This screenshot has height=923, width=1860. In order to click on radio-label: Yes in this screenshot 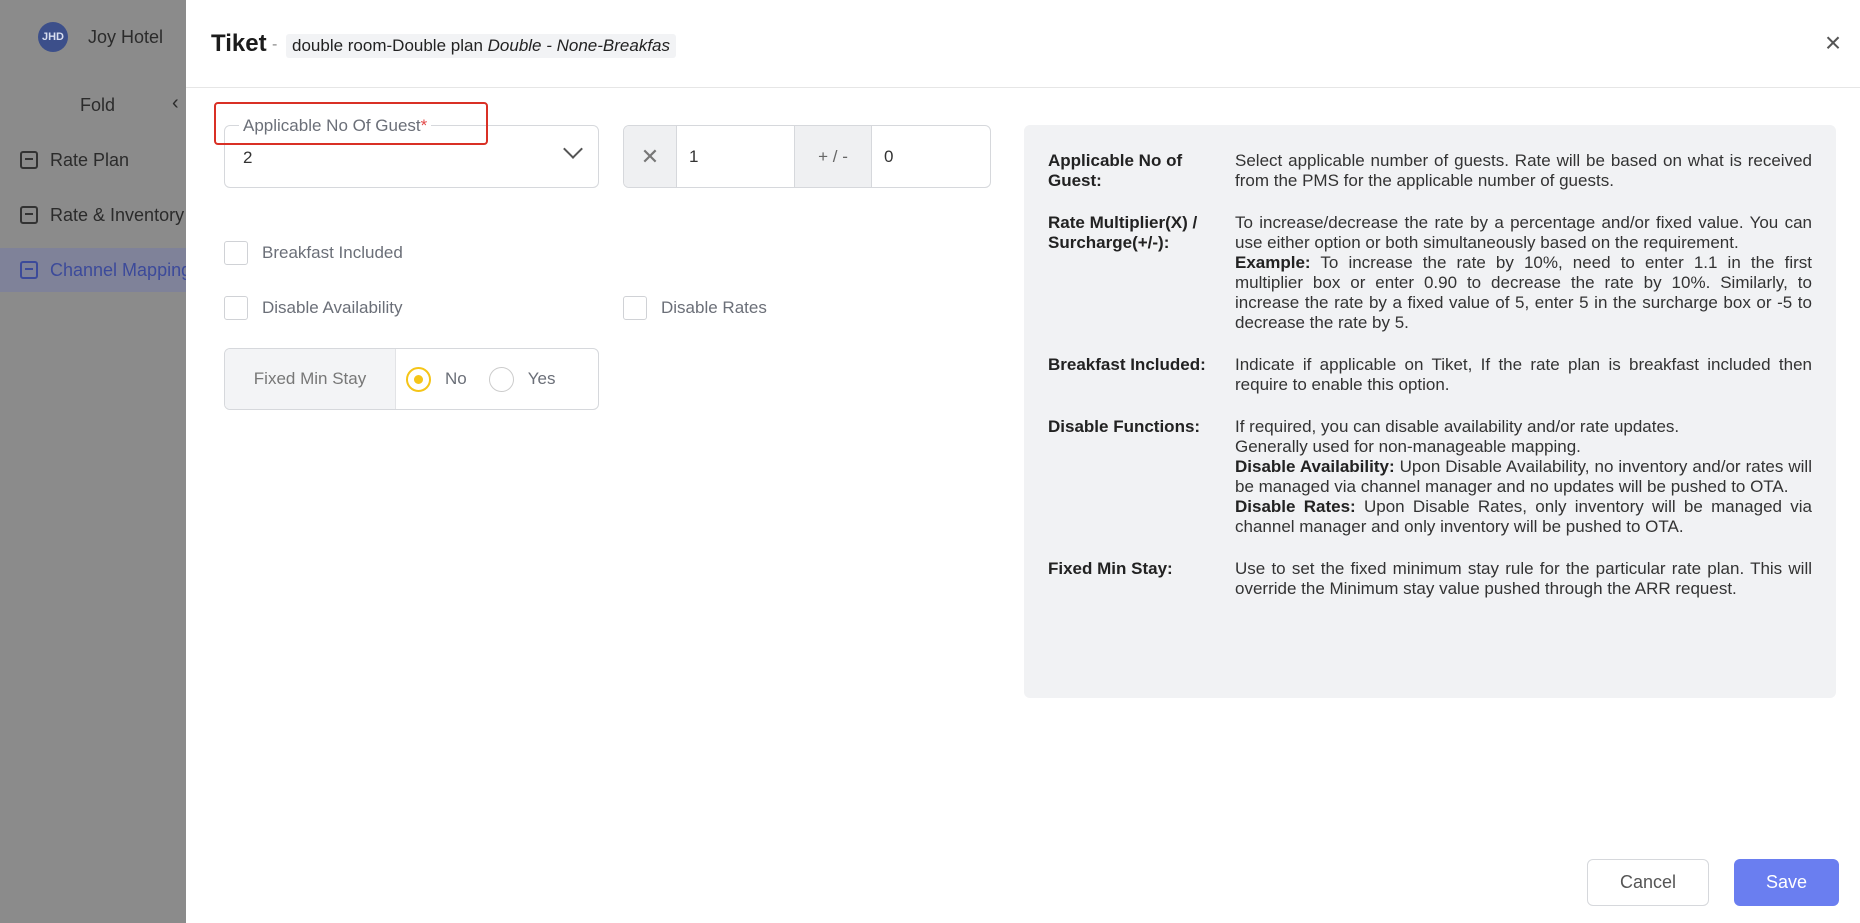, I will do `click(541, 378)`.